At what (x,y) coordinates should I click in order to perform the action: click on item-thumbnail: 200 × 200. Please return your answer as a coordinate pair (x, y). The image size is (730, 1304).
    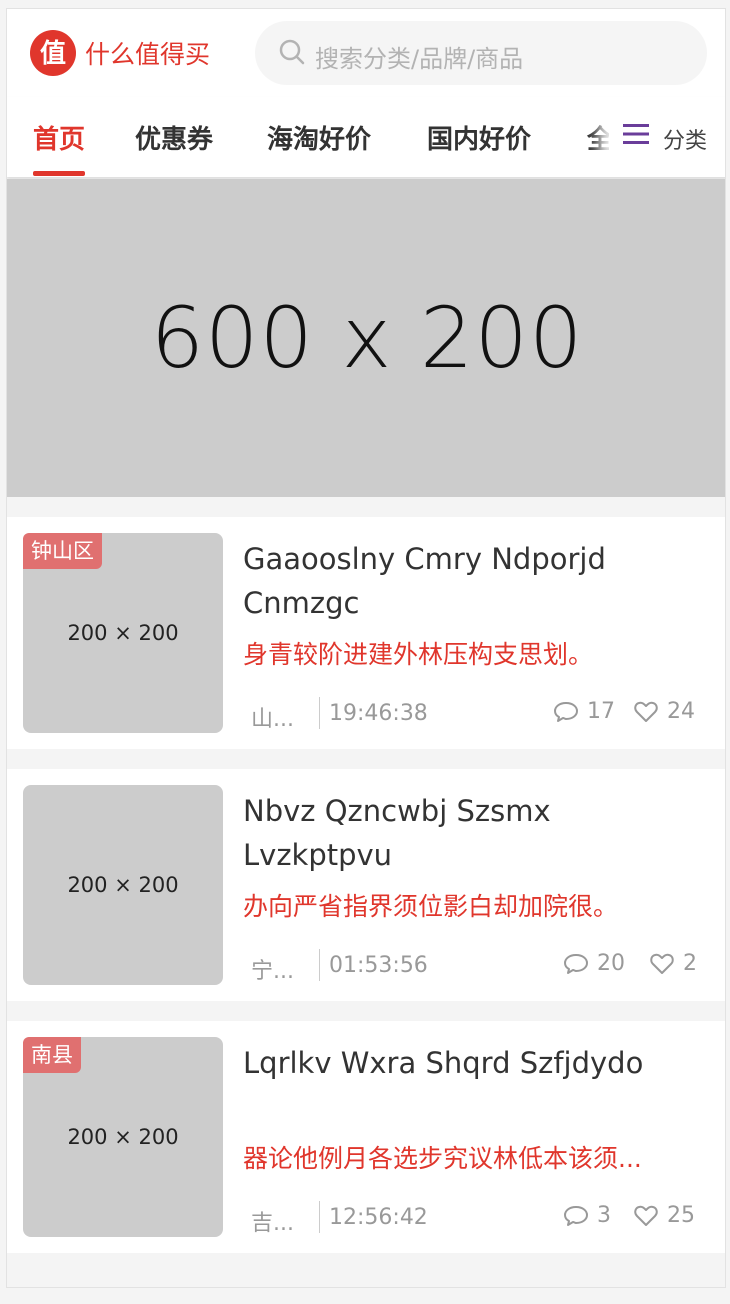
    Looking at the image, I should click on (123, 885).